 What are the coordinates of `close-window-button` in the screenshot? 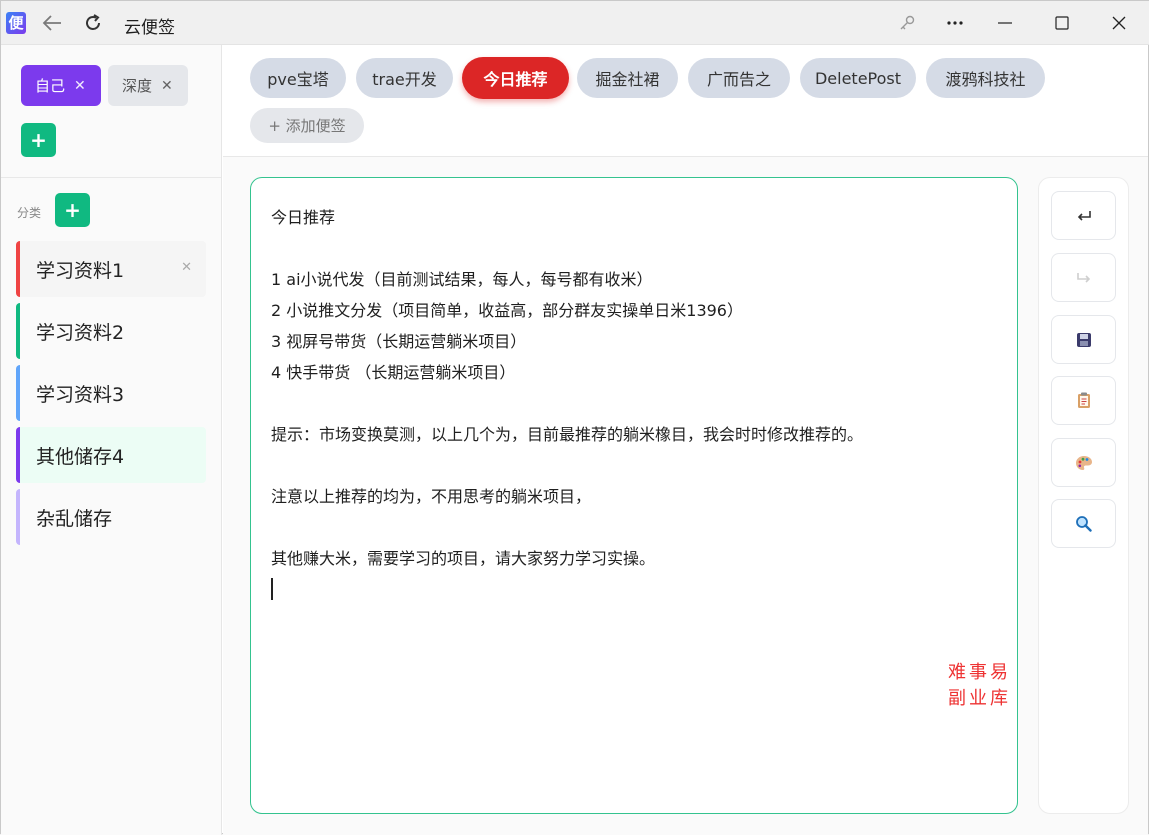 It's located at (1119, 23).